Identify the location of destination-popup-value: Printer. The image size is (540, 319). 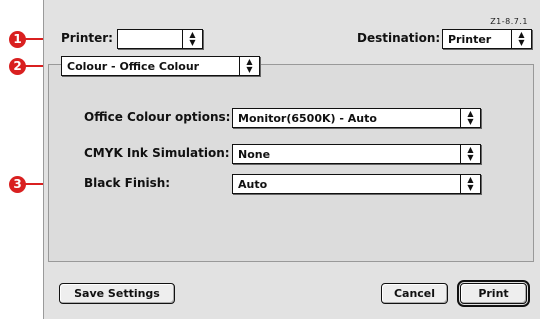
(470, 39).